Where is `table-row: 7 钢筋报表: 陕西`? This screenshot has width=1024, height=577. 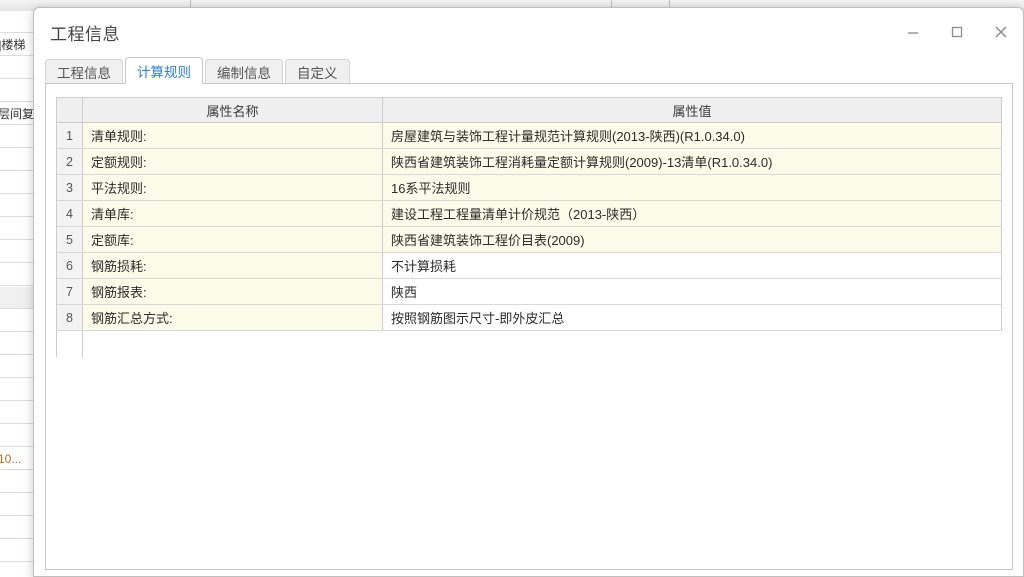
table-row: 7 钢筋报表: 陕西 is located at coordinates (529, 292).